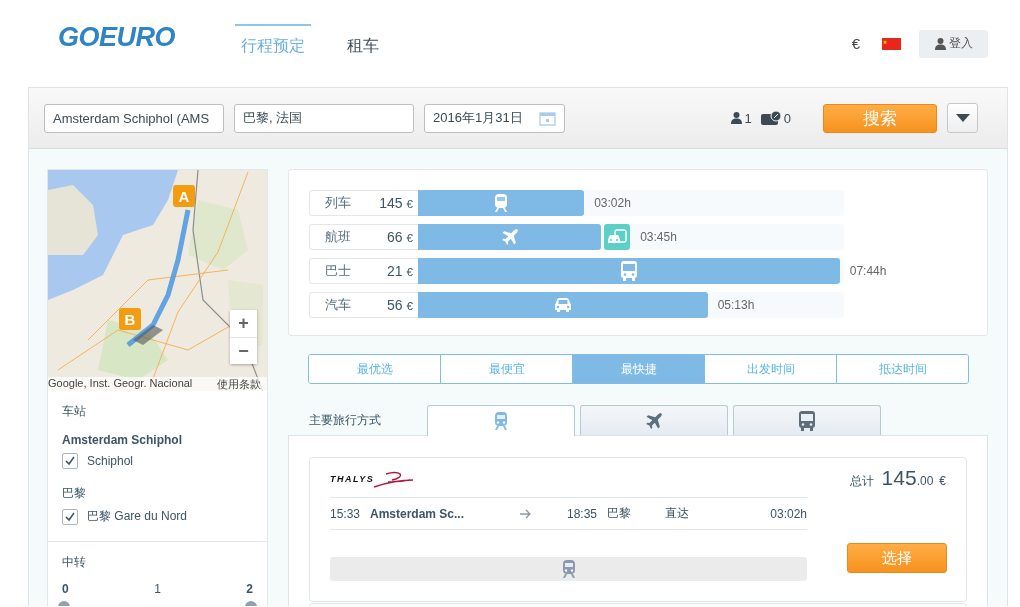 Image resolution: width=1020 pixels, height=607 pixels. I want to click on mode-price: 66 €, so click(400, 237).